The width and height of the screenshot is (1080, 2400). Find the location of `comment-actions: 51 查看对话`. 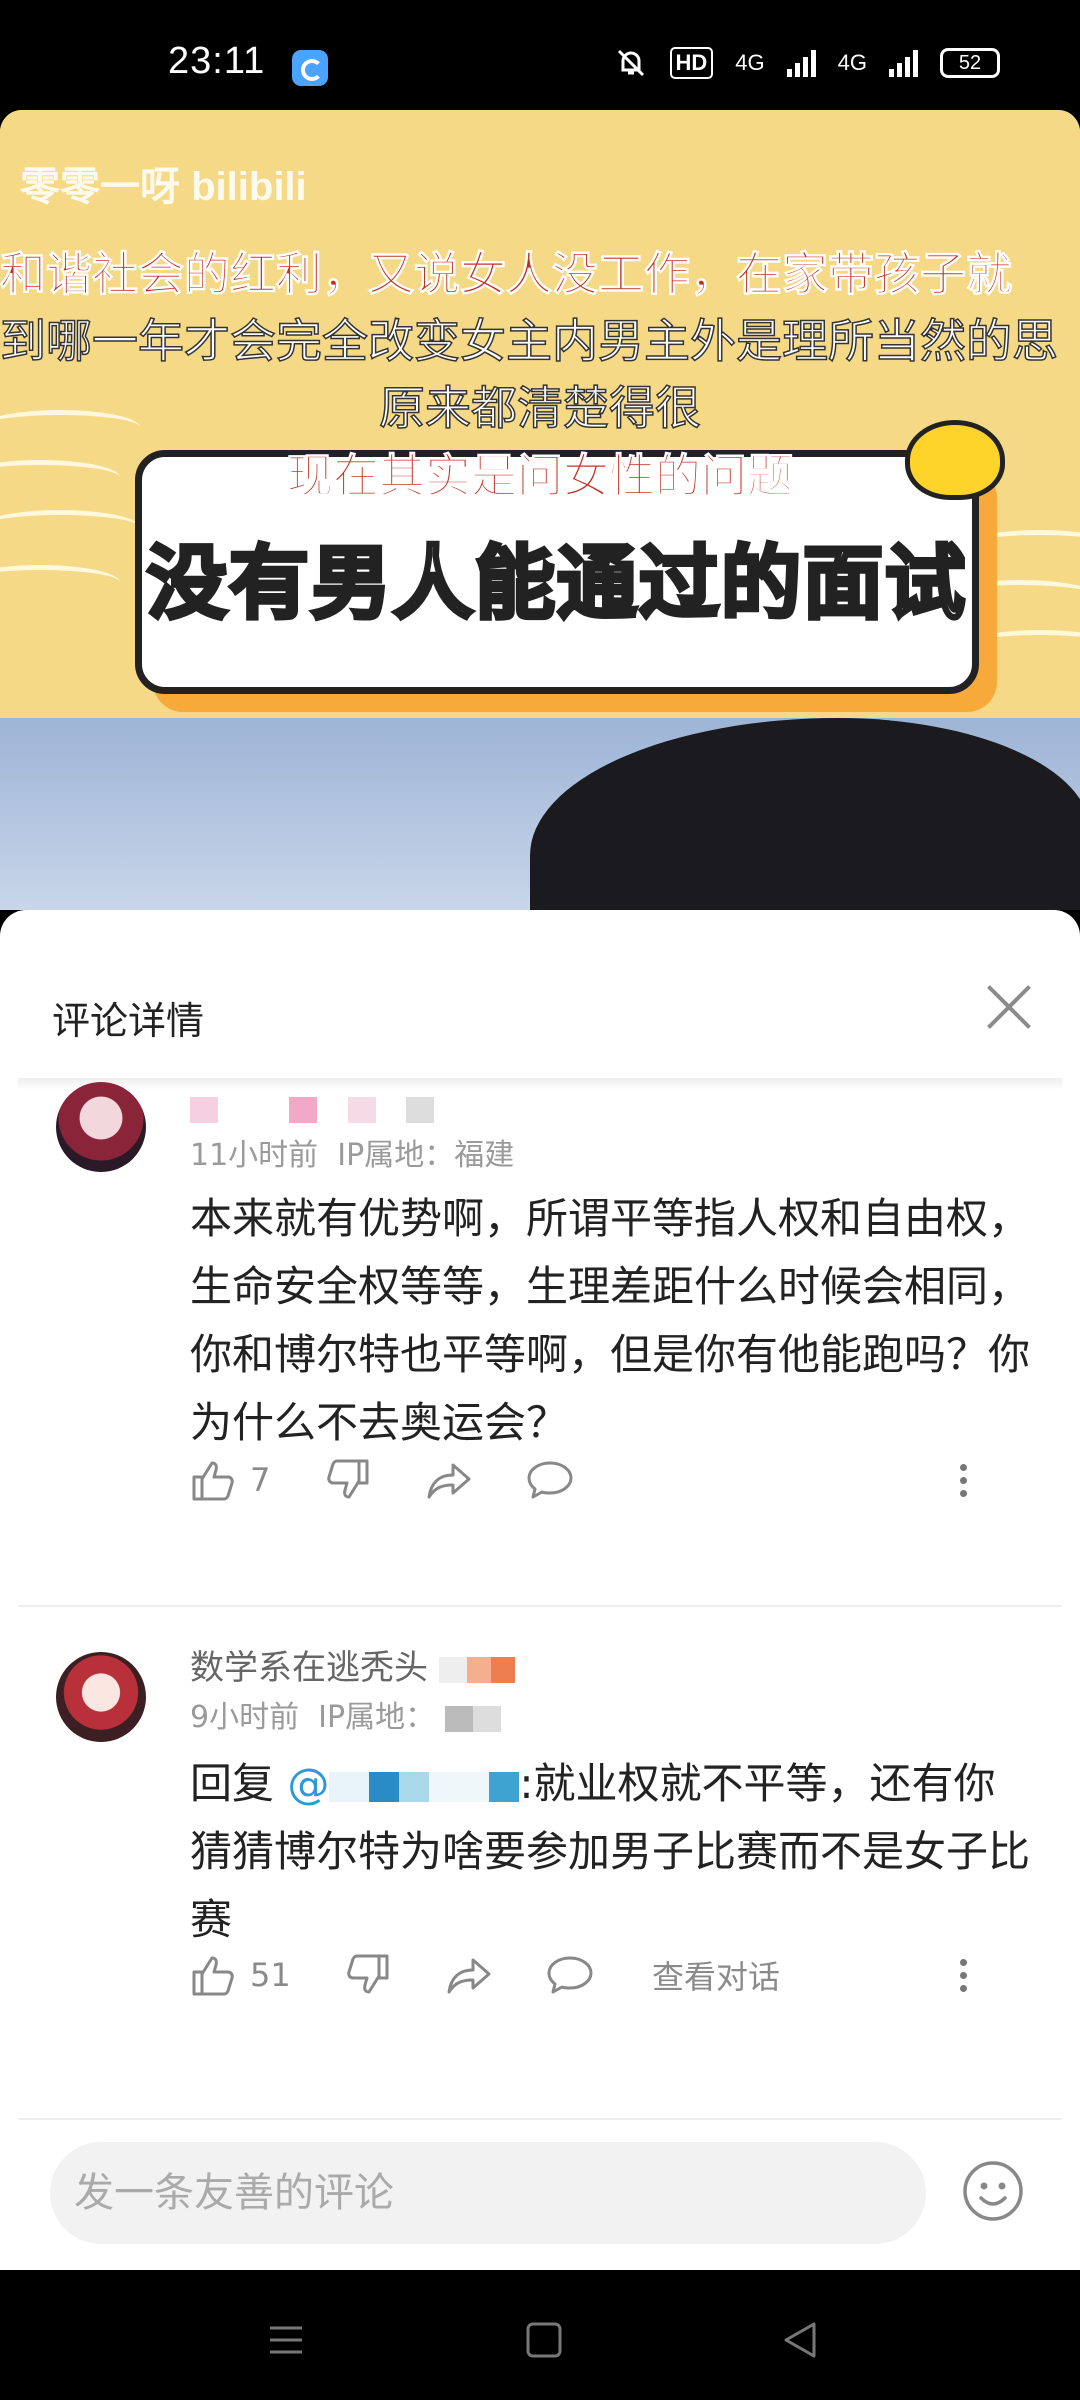

comment-actions: 51 查看对话 is located at coordinates (615, 1975).